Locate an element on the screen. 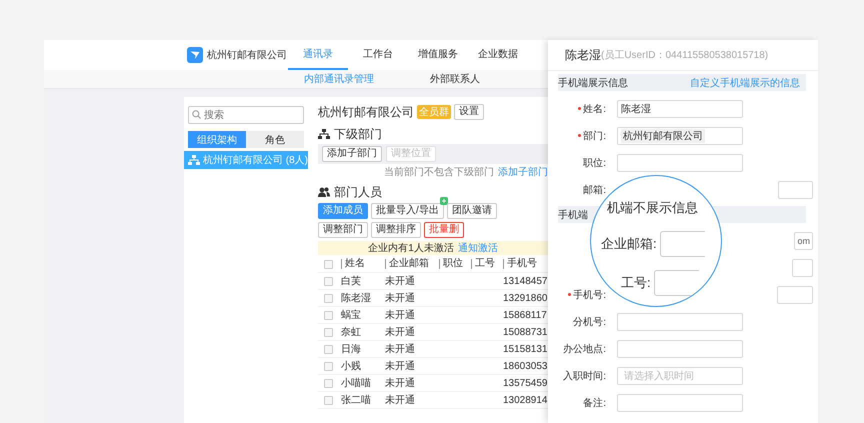 The image size is (864, 423). nav-tab: 工作台 is located at coordinates (378, 55).